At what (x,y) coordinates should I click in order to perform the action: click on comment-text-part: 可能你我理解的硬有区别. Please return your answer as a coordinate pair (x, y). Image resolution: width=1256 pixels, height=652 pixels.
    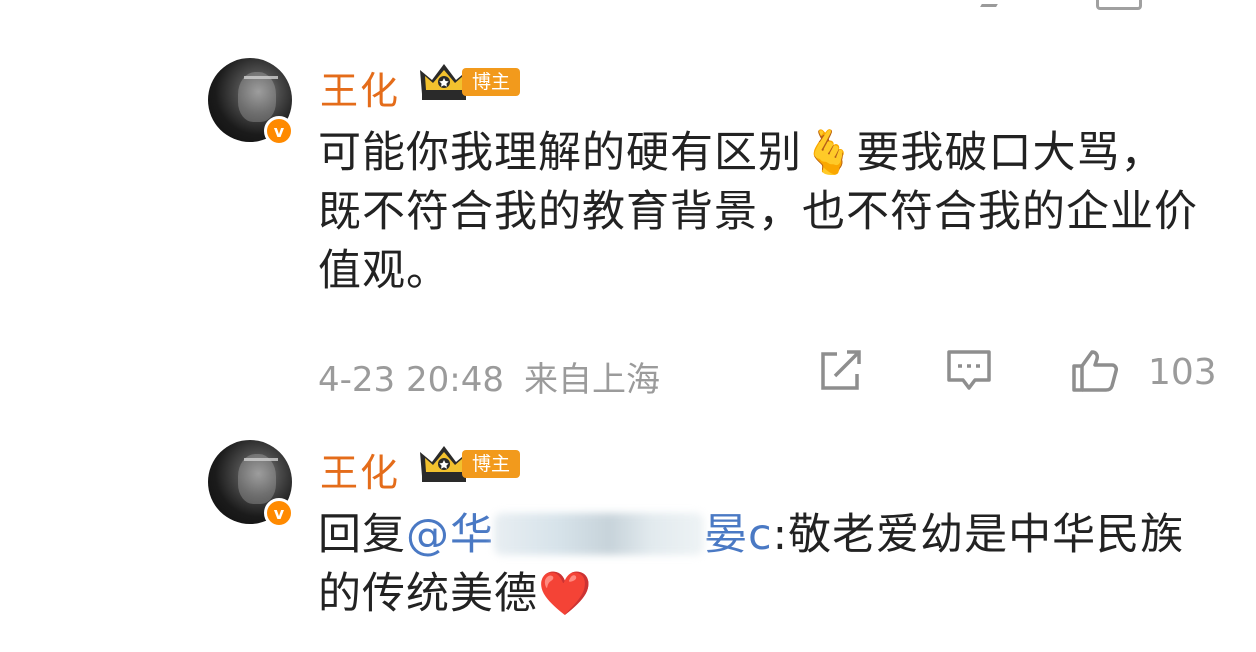
    Looking at the image, I should click on (560, 153).